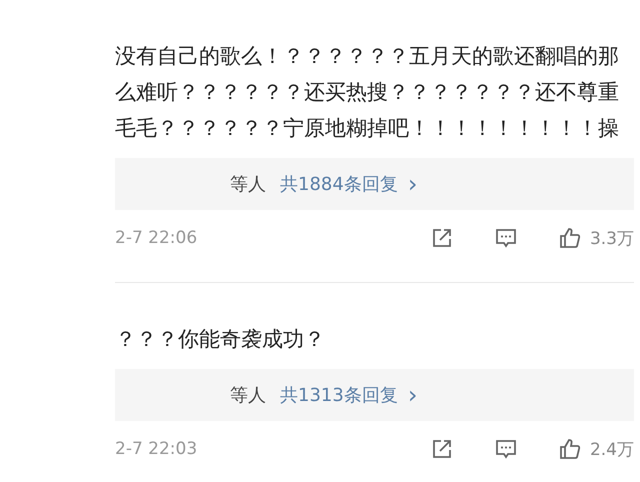 This screenshot has height=482, width=640. What do you see at coordinates (220, 339) in the screenshot?
I see `comment-text: ？？？你能奇袭成功？` at bounding box center [220, 339].